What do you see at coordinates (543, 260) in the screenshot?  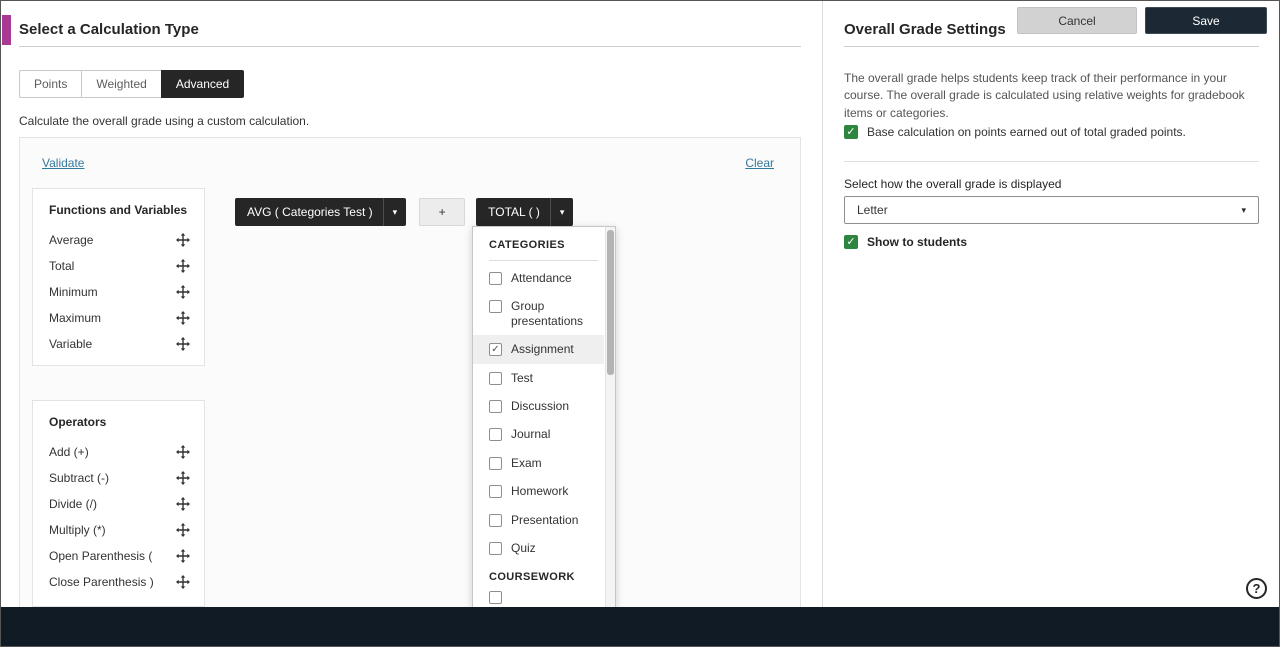 I see `dropdown-divider` at bounding box center [543, 260].